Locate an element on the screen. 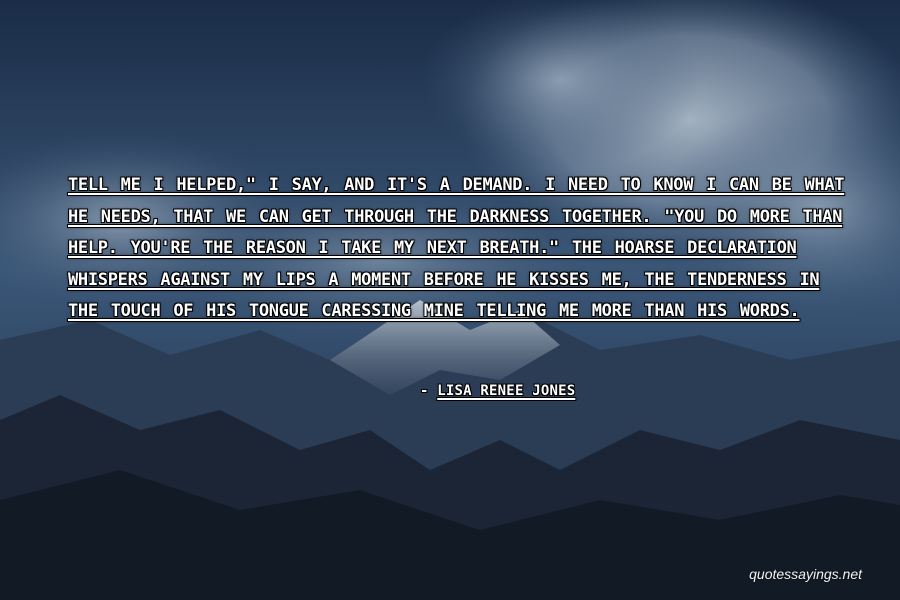 Image resolution: width=900 pixels, height=600 pixels. quote-author: - Lisa Renee Jones is located at coordinates (497, 391).